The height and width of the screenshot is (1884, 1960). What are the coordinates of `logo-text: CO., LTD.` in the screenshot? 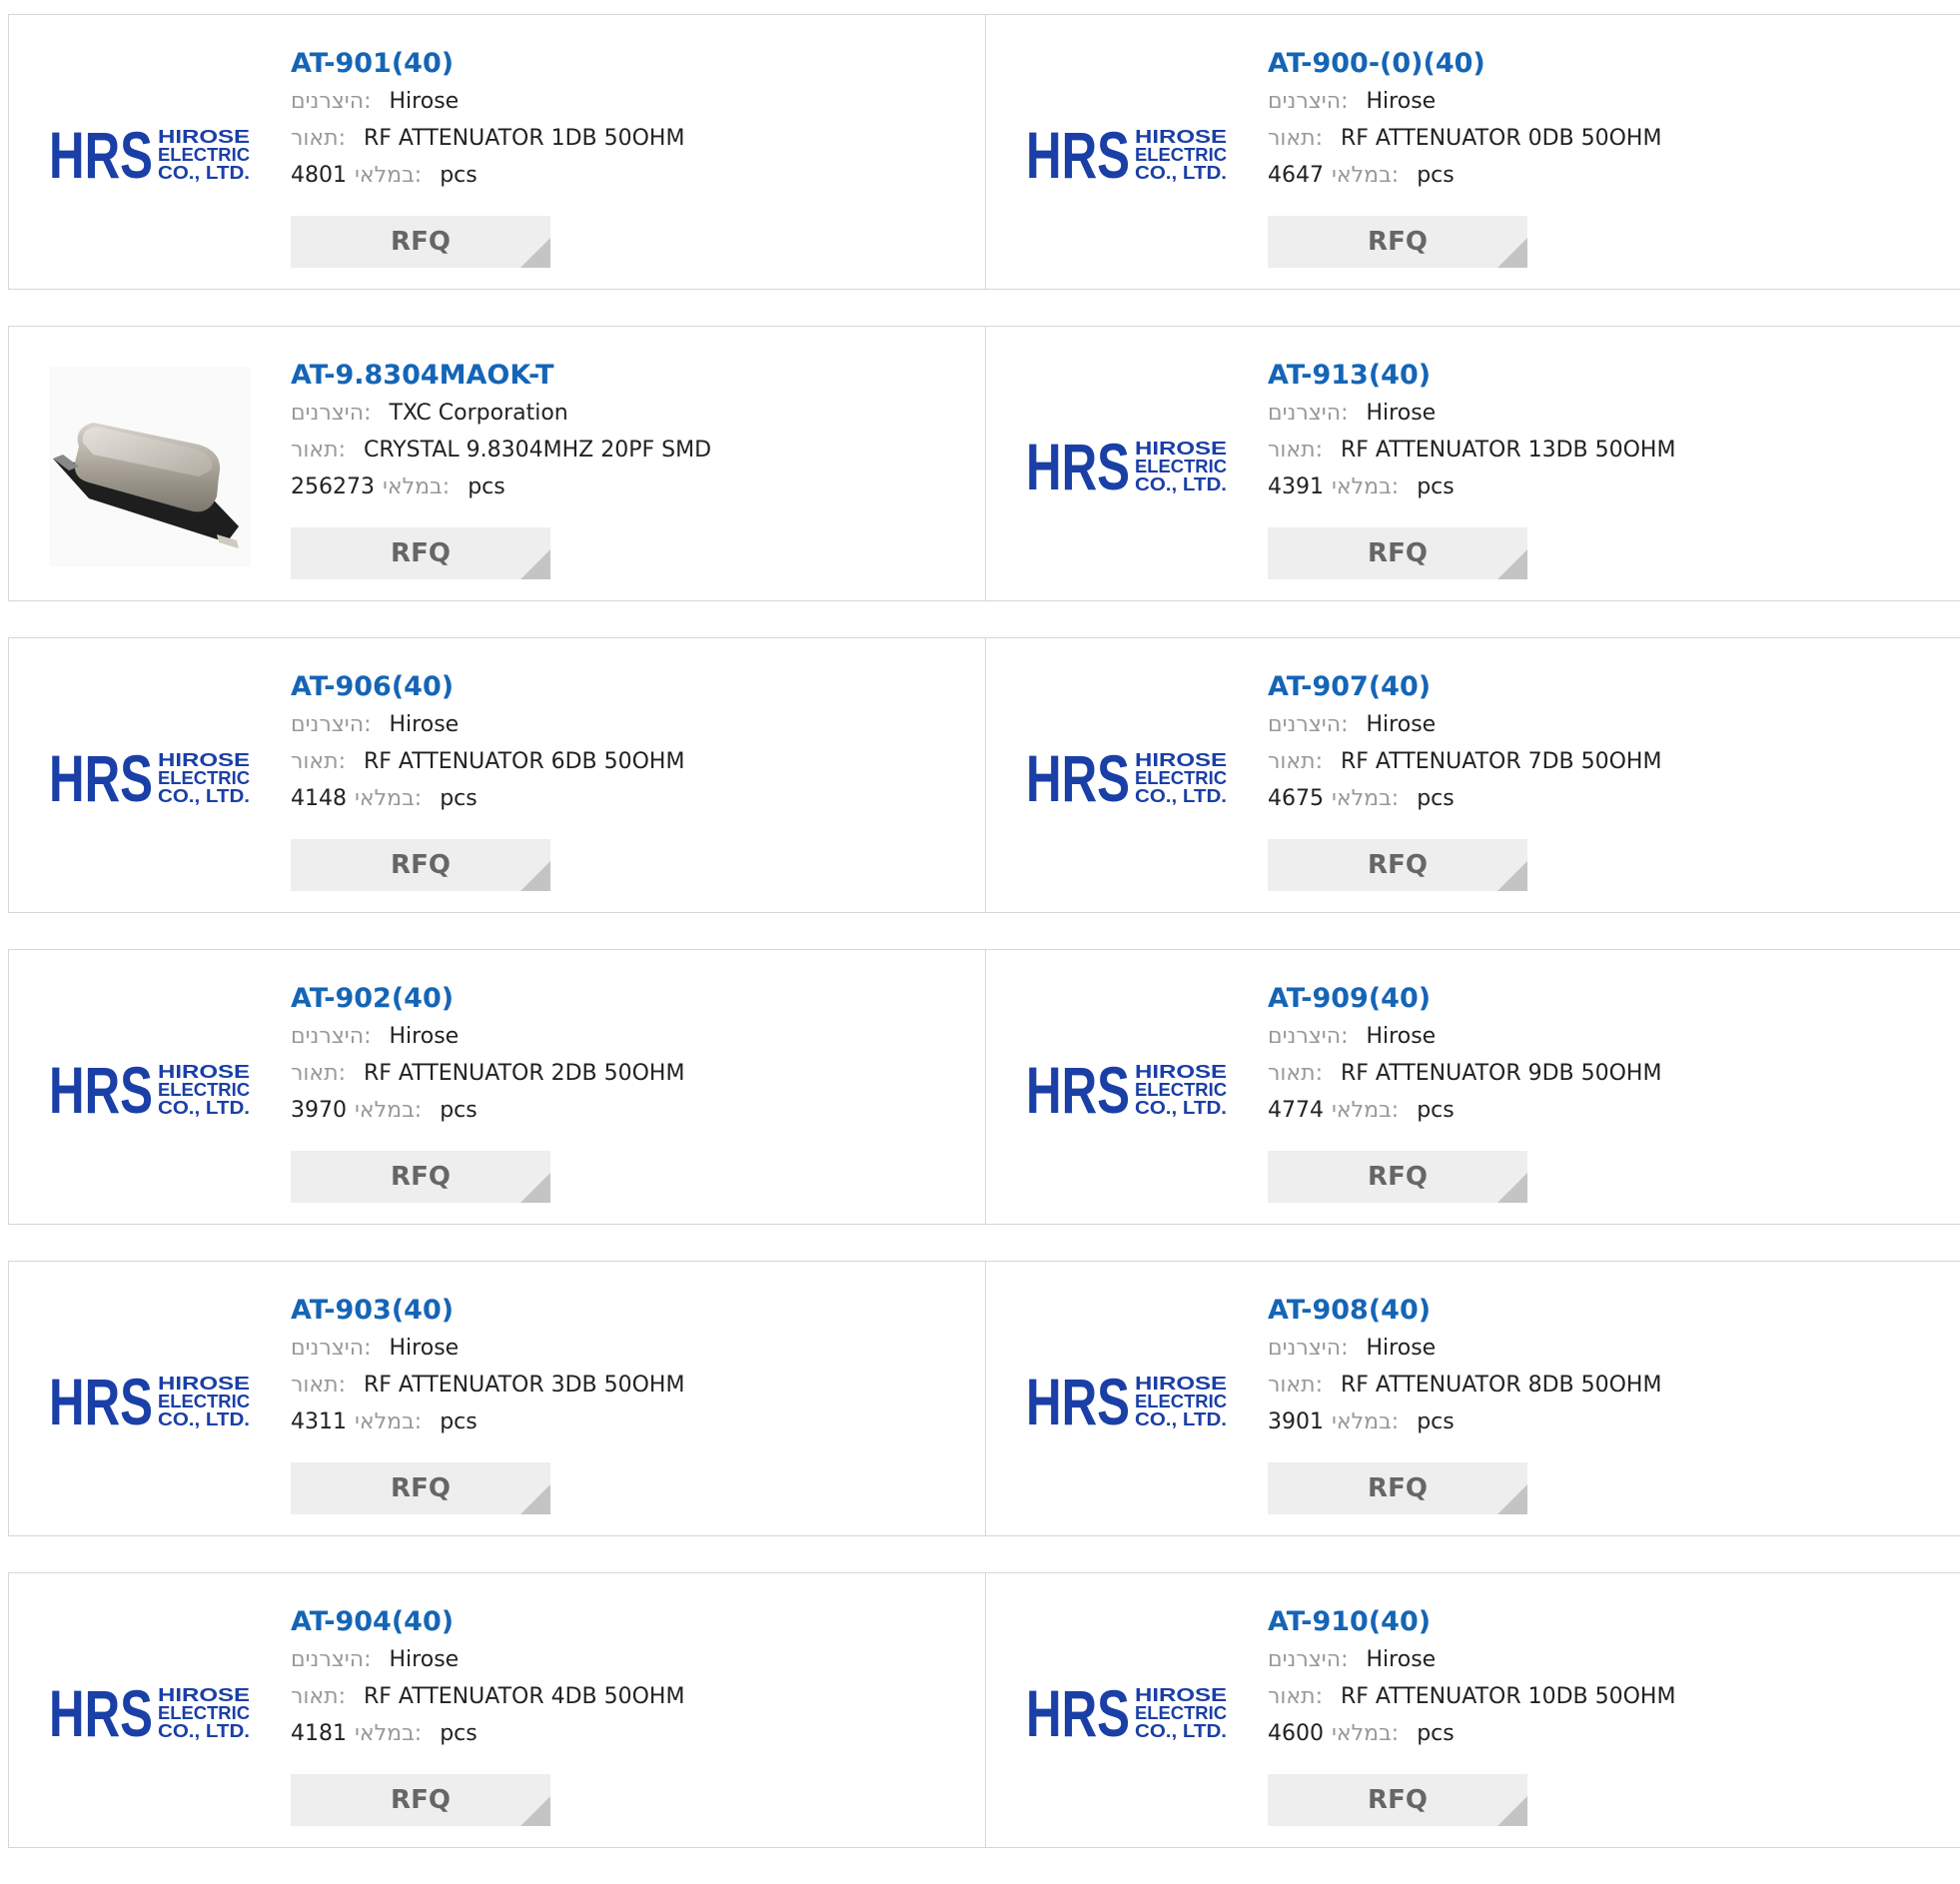 It's located at (204, 1420).